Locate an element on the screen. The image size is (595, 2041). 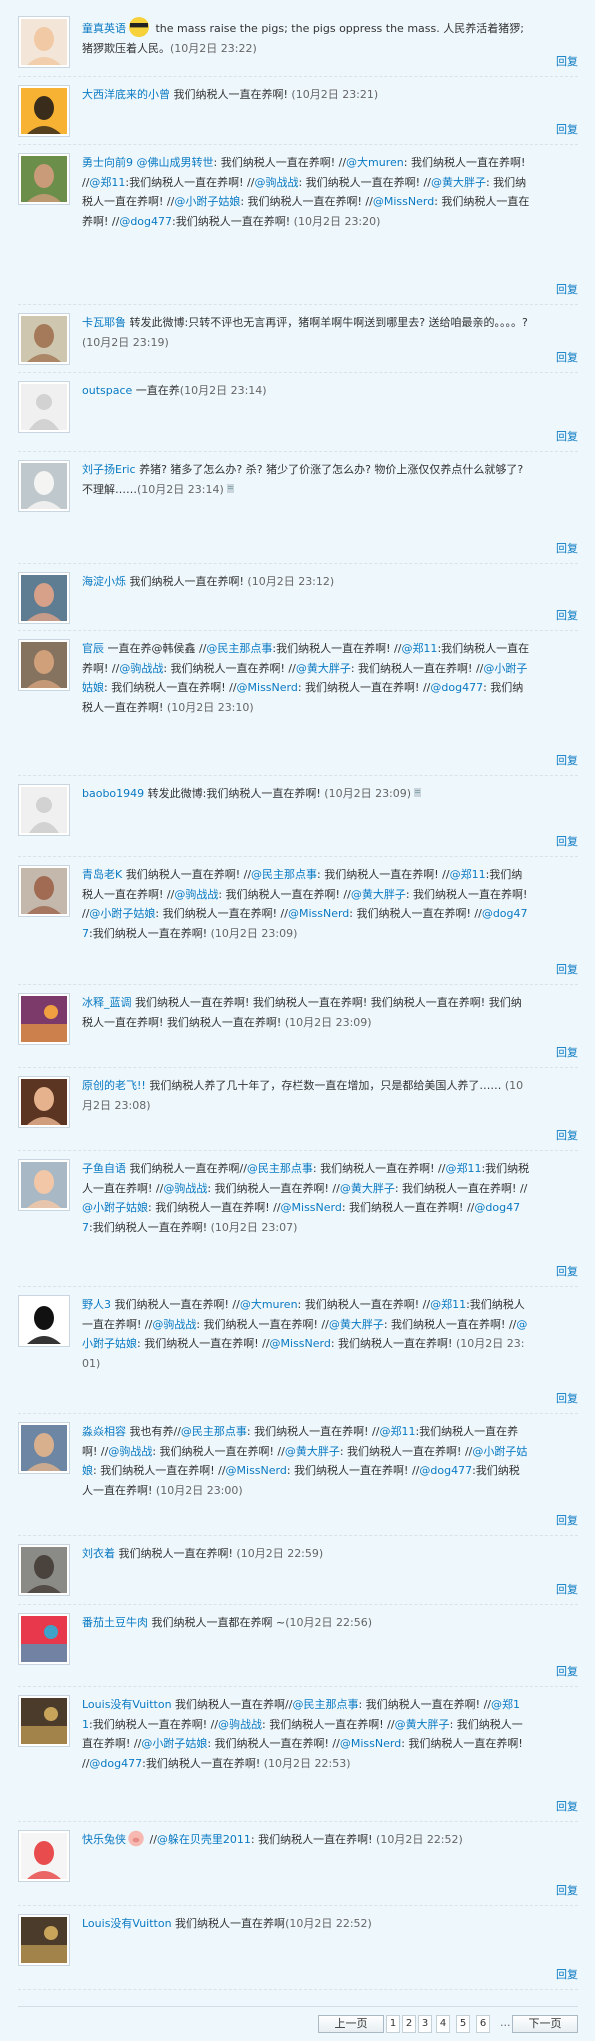
author-link: 原创的老飞!! is located at coordinates (114, 1085).